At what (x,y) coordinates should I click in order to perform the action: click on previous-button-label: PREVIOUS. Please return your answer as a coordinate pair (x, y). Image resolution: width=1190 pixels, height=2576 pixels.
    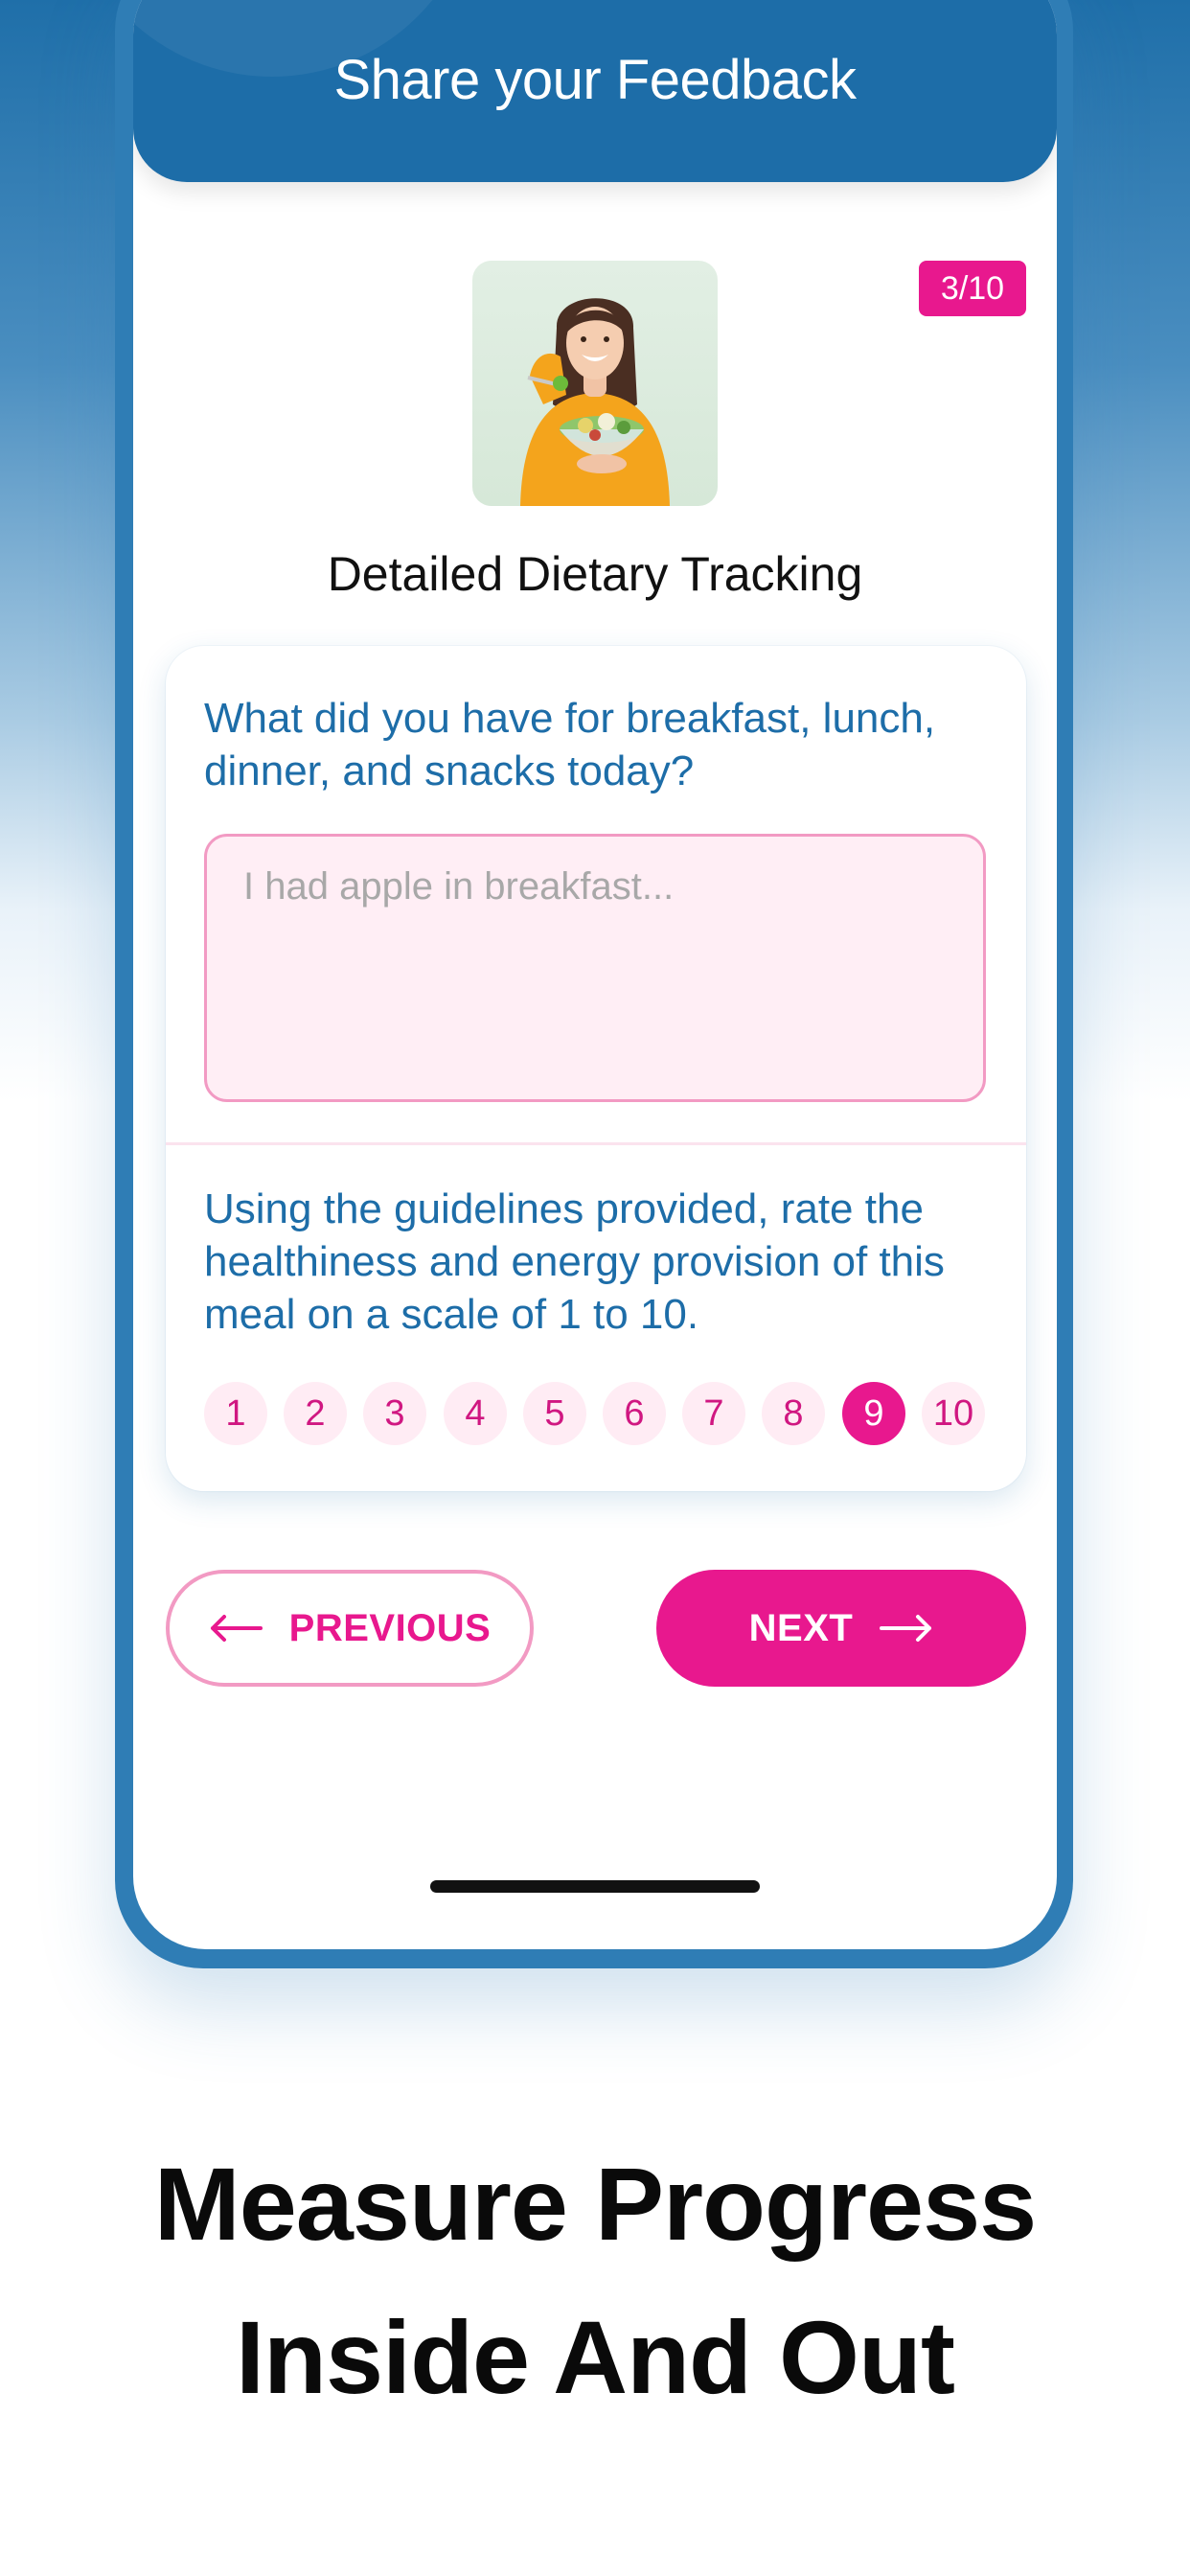
    Looking at the image, I should click on (390, 1627).